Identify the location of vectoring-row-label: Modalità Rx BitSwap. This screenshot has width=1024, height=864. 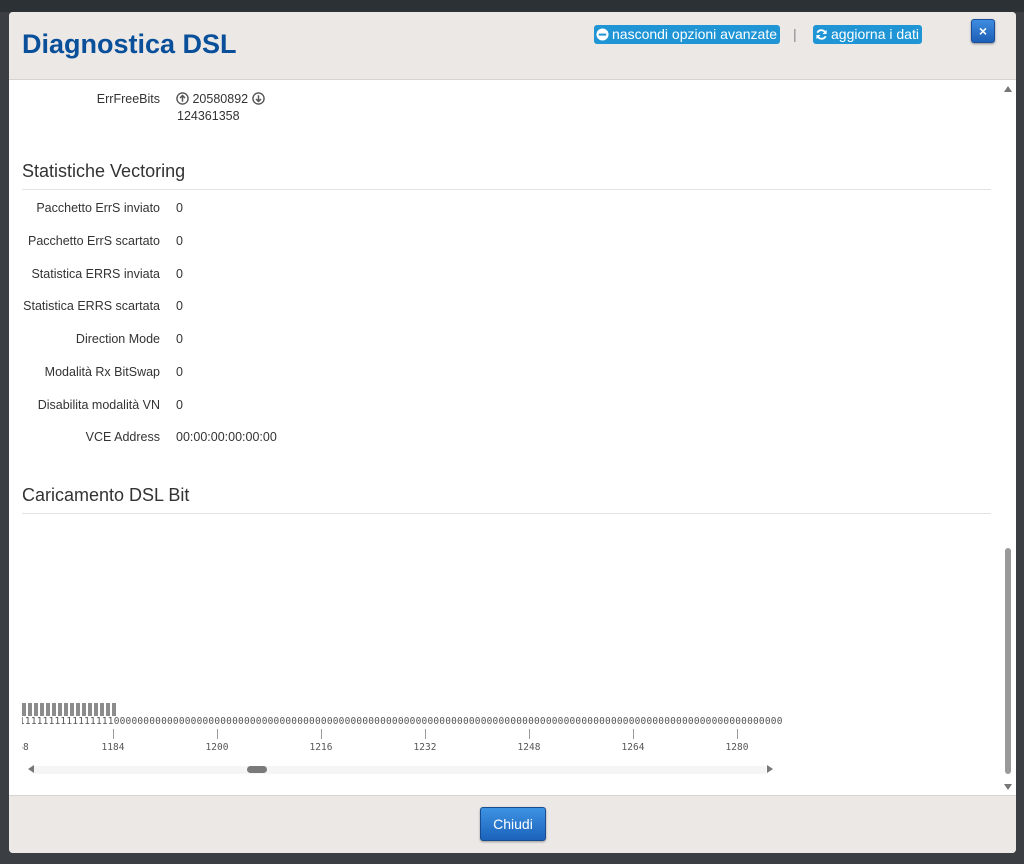
(102, 372).